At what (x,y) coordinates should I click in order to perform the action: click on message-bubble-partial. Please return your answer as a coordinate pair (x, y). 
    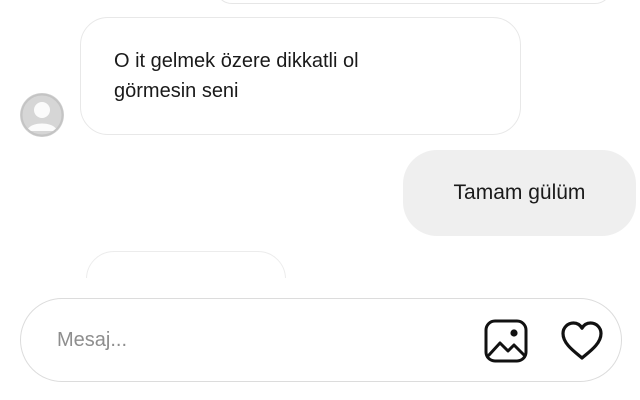
    Looking at the image, I should click on (413, 2).